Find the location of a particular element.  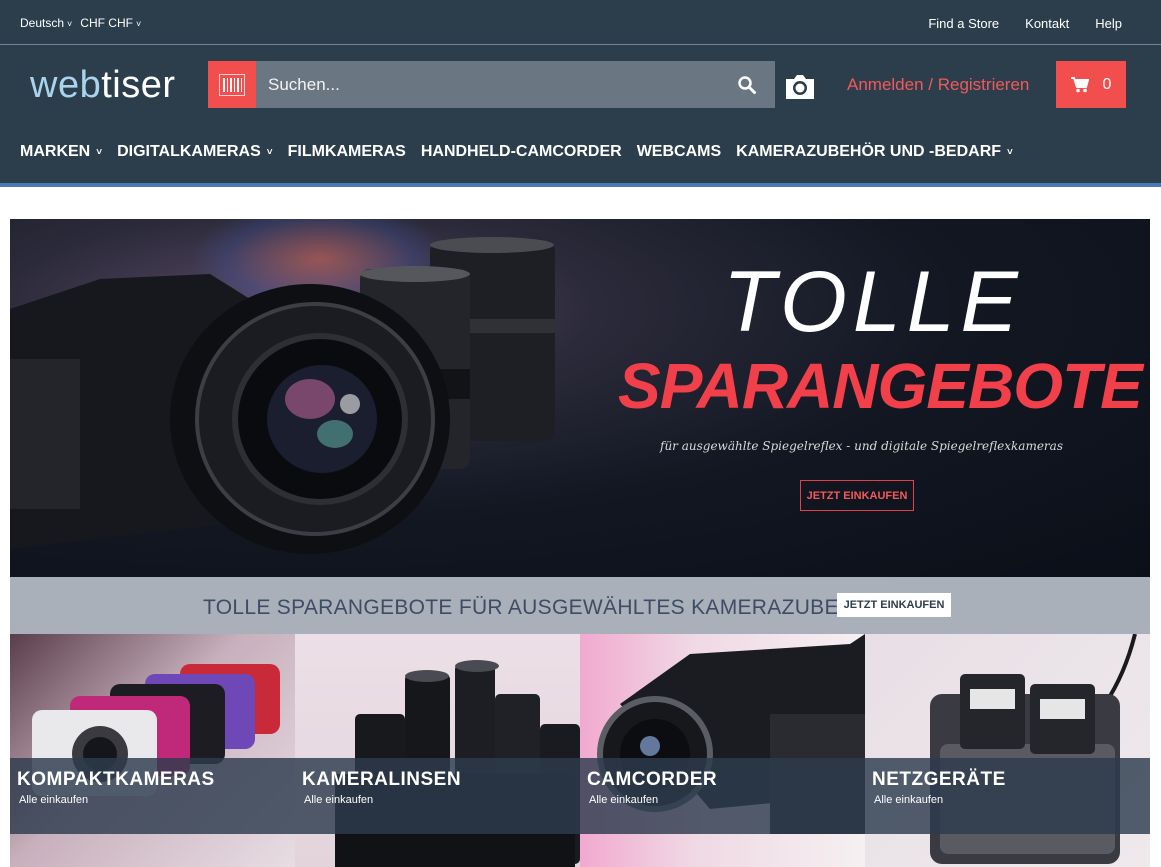

category-name: KOMPAKTKAMERAS is located at coordinates (116, 779).